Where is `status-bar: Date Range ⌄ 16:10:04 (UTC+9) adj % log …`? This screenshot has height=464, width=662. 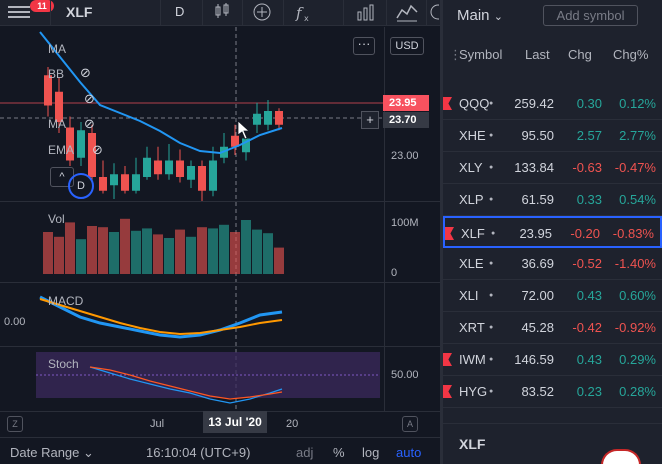 status-bar: Date Range ⌄ 16:10:04 (UTC+9) adj % log … is located at coordinates (220, 450).